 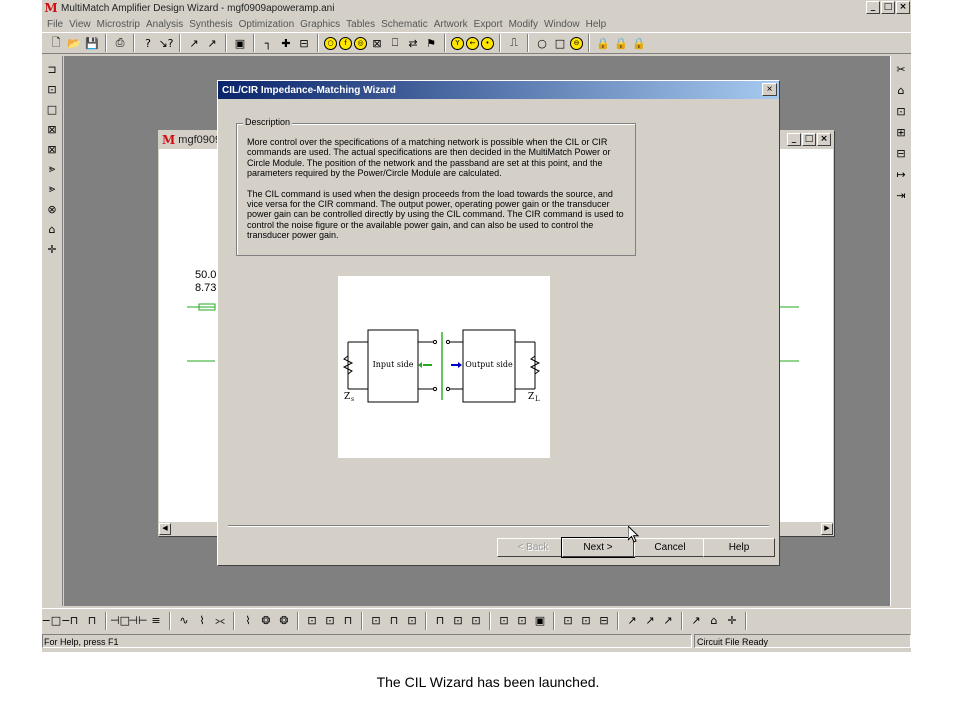 I want to click on component-tool-5-icon: ⊣⊢, so click(x=137, y=621).